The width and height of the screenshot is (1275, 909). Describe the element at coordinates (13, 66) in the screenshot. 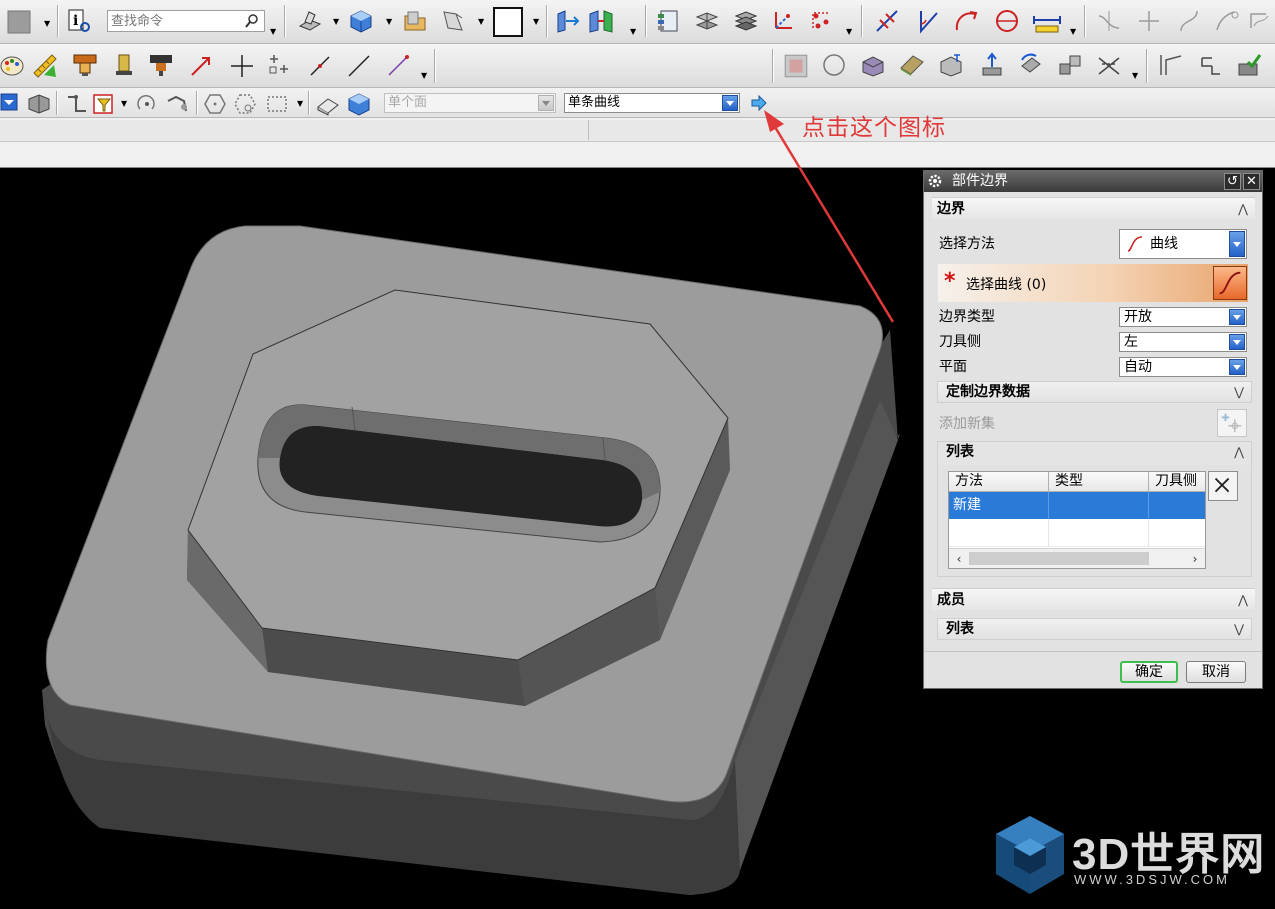

I see `palette-icon` at that location.